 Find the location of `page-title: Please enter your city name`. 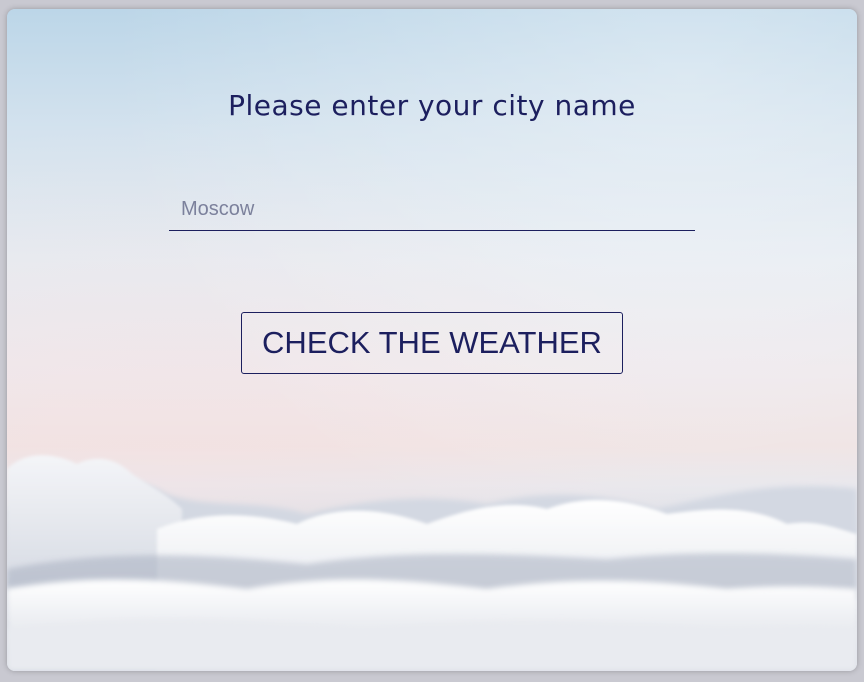

page-title: Please enter your city name is located at coordinates (432, 105).